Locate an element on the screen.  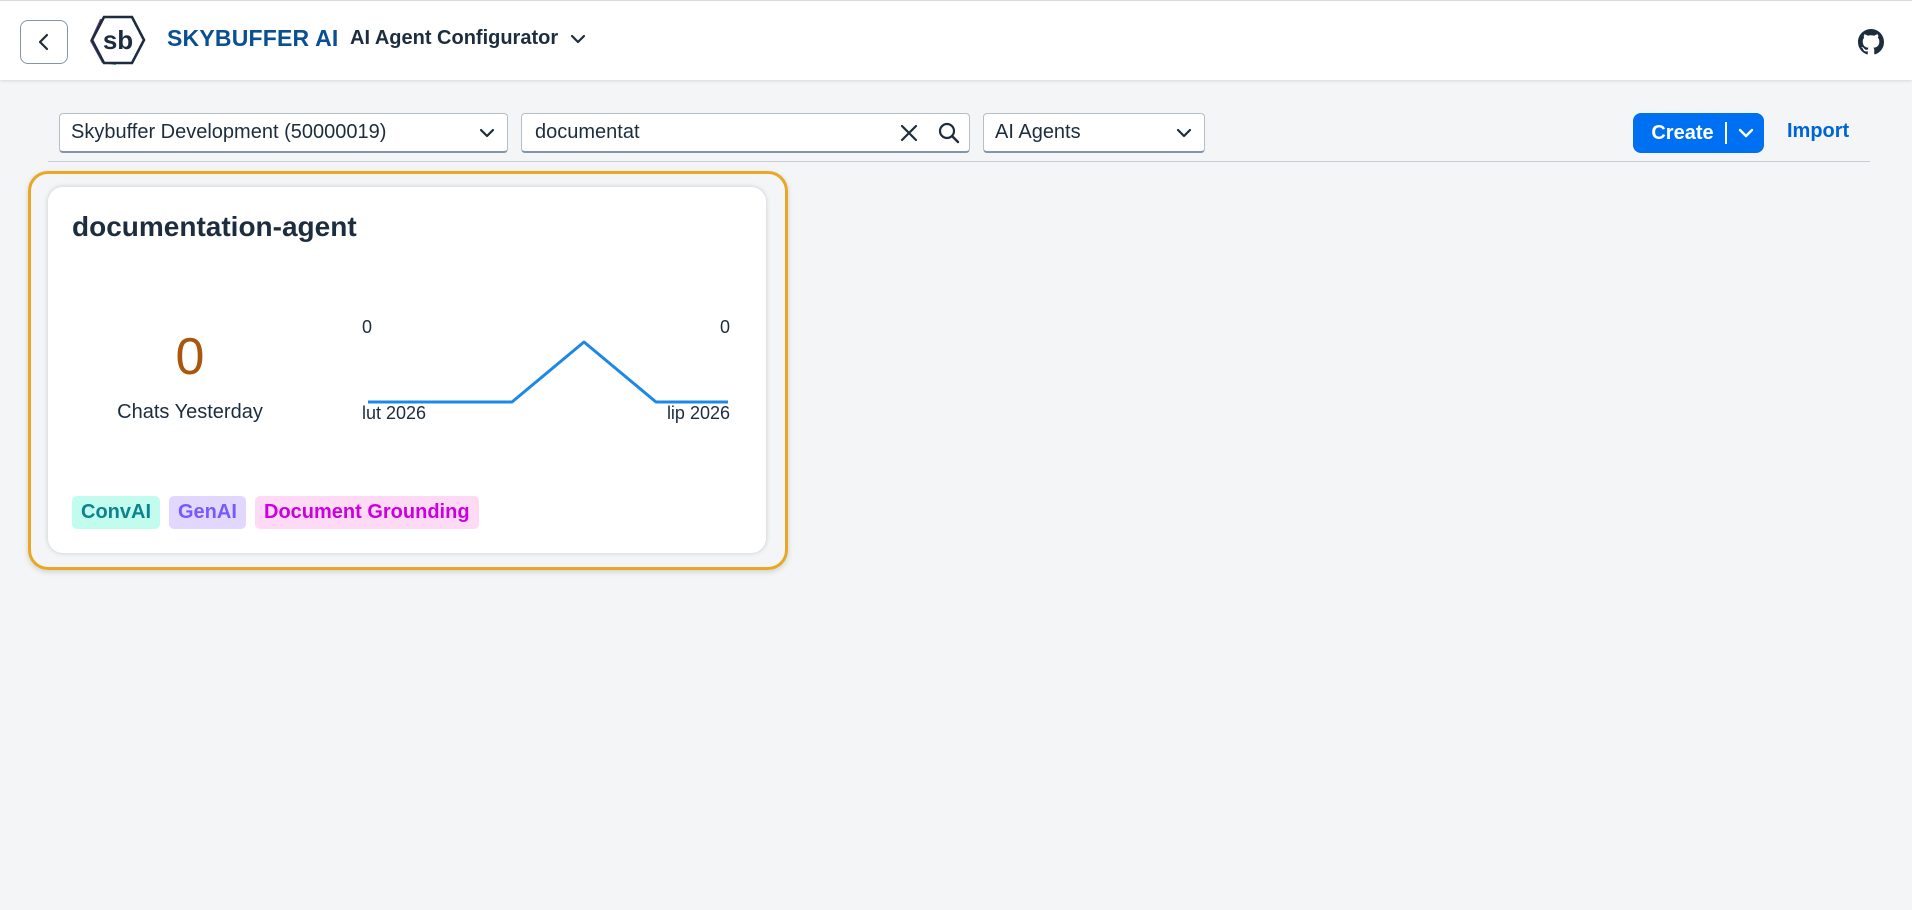
app-title-menu: AI Agent Configurator is located at coordinates (468, 38).